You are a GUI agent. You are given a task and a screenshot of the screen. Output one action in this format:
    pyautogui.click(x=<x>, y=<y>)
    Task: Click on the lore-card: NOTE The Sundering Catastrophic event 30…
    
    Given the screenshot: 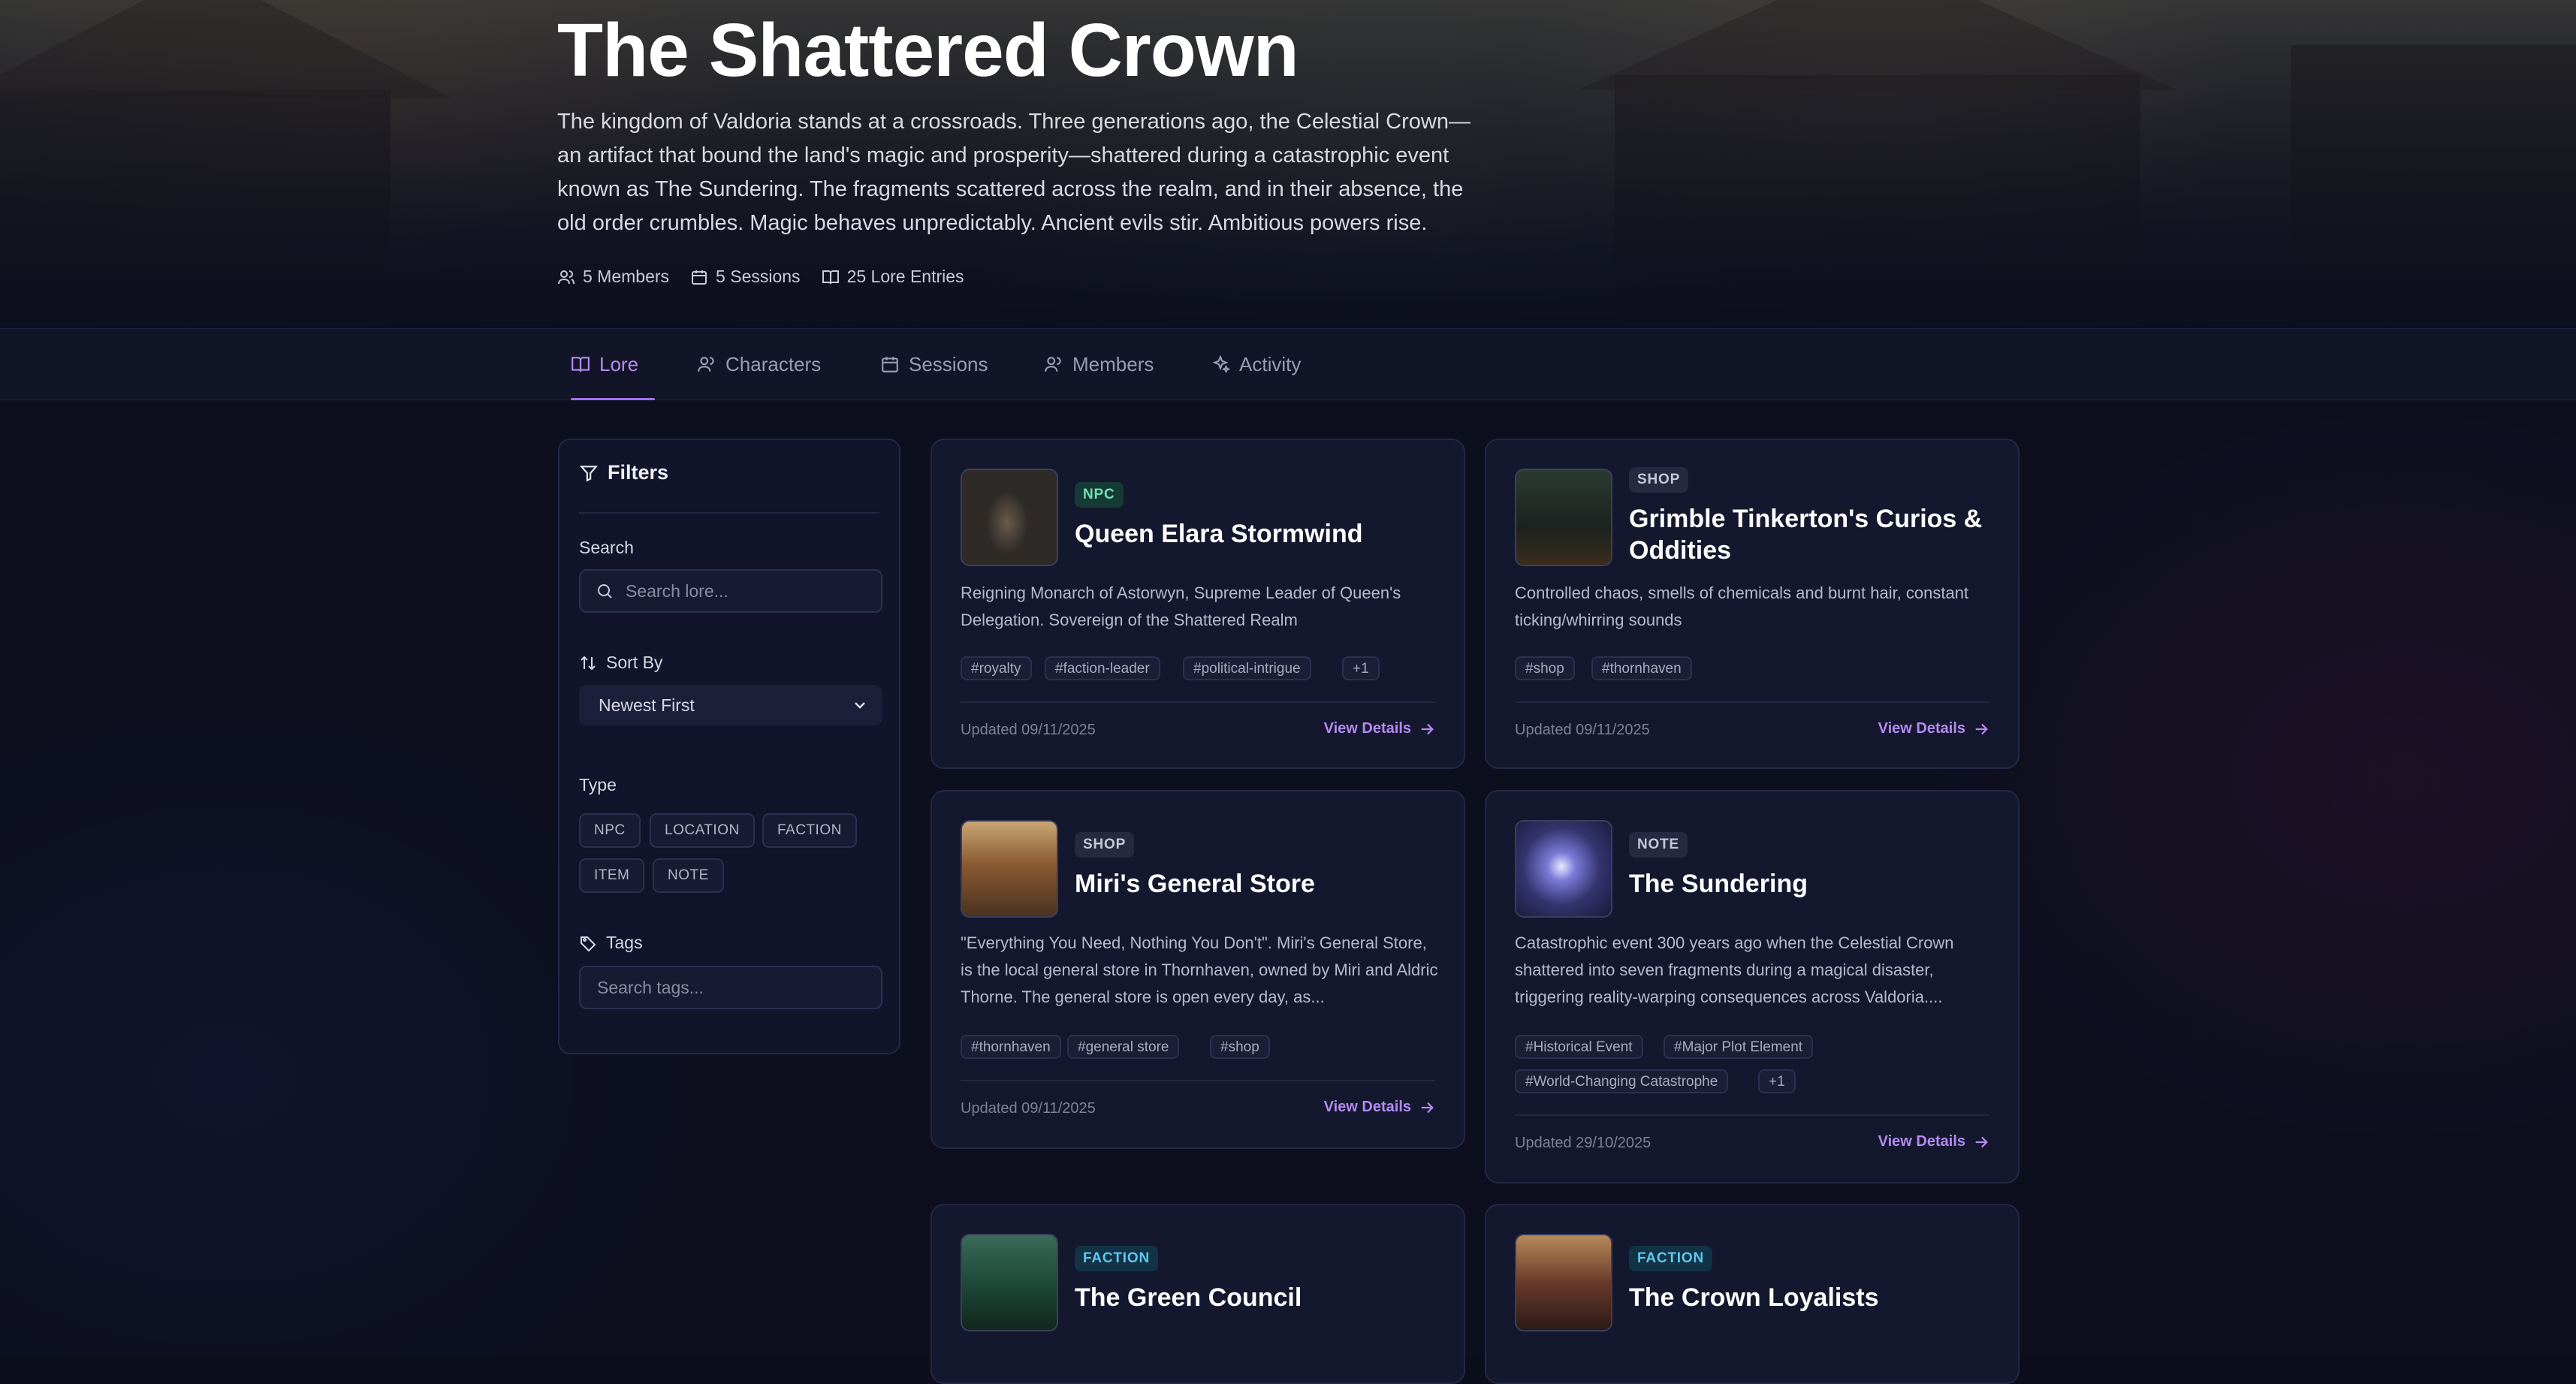 What is the action you would take?
    pyautogui.click(x=1752, y=986)
    